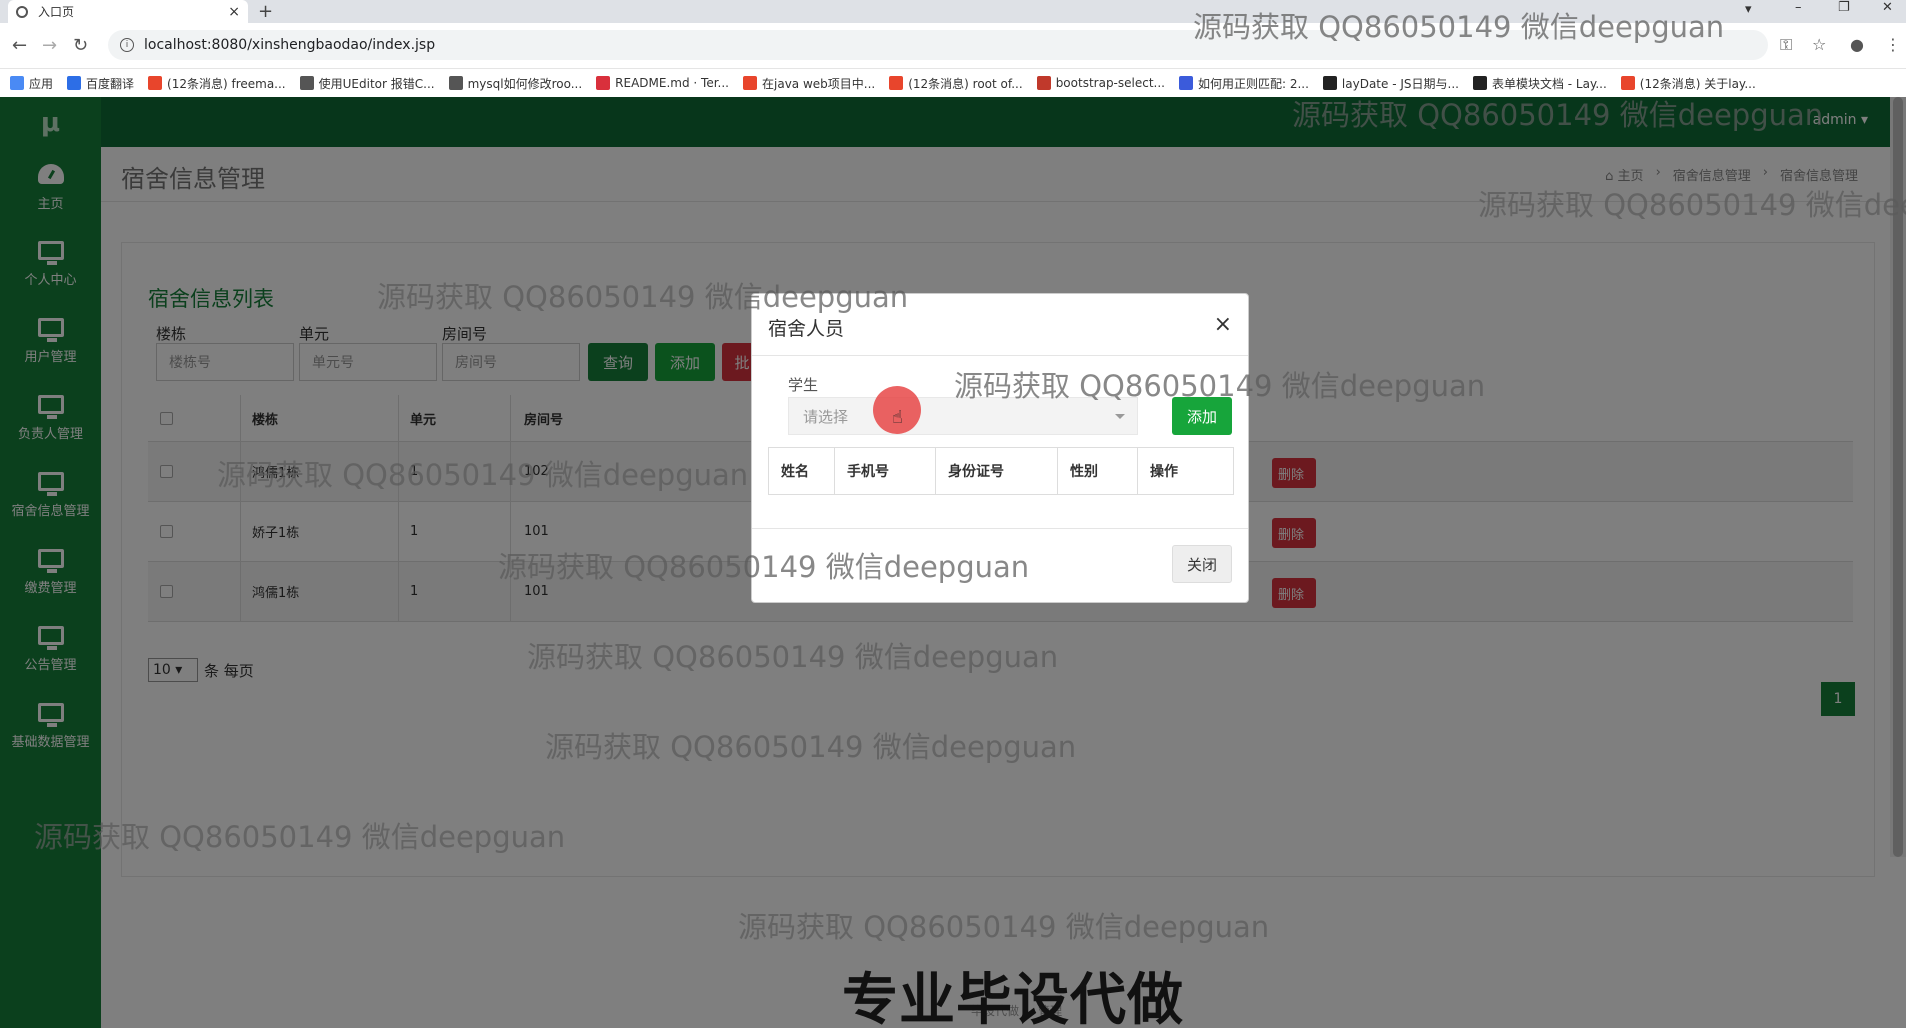 Image resolution: width=1906 pixels, height=1028 pixels. I want to click on minimize-icon: –, so click(1798, 7).